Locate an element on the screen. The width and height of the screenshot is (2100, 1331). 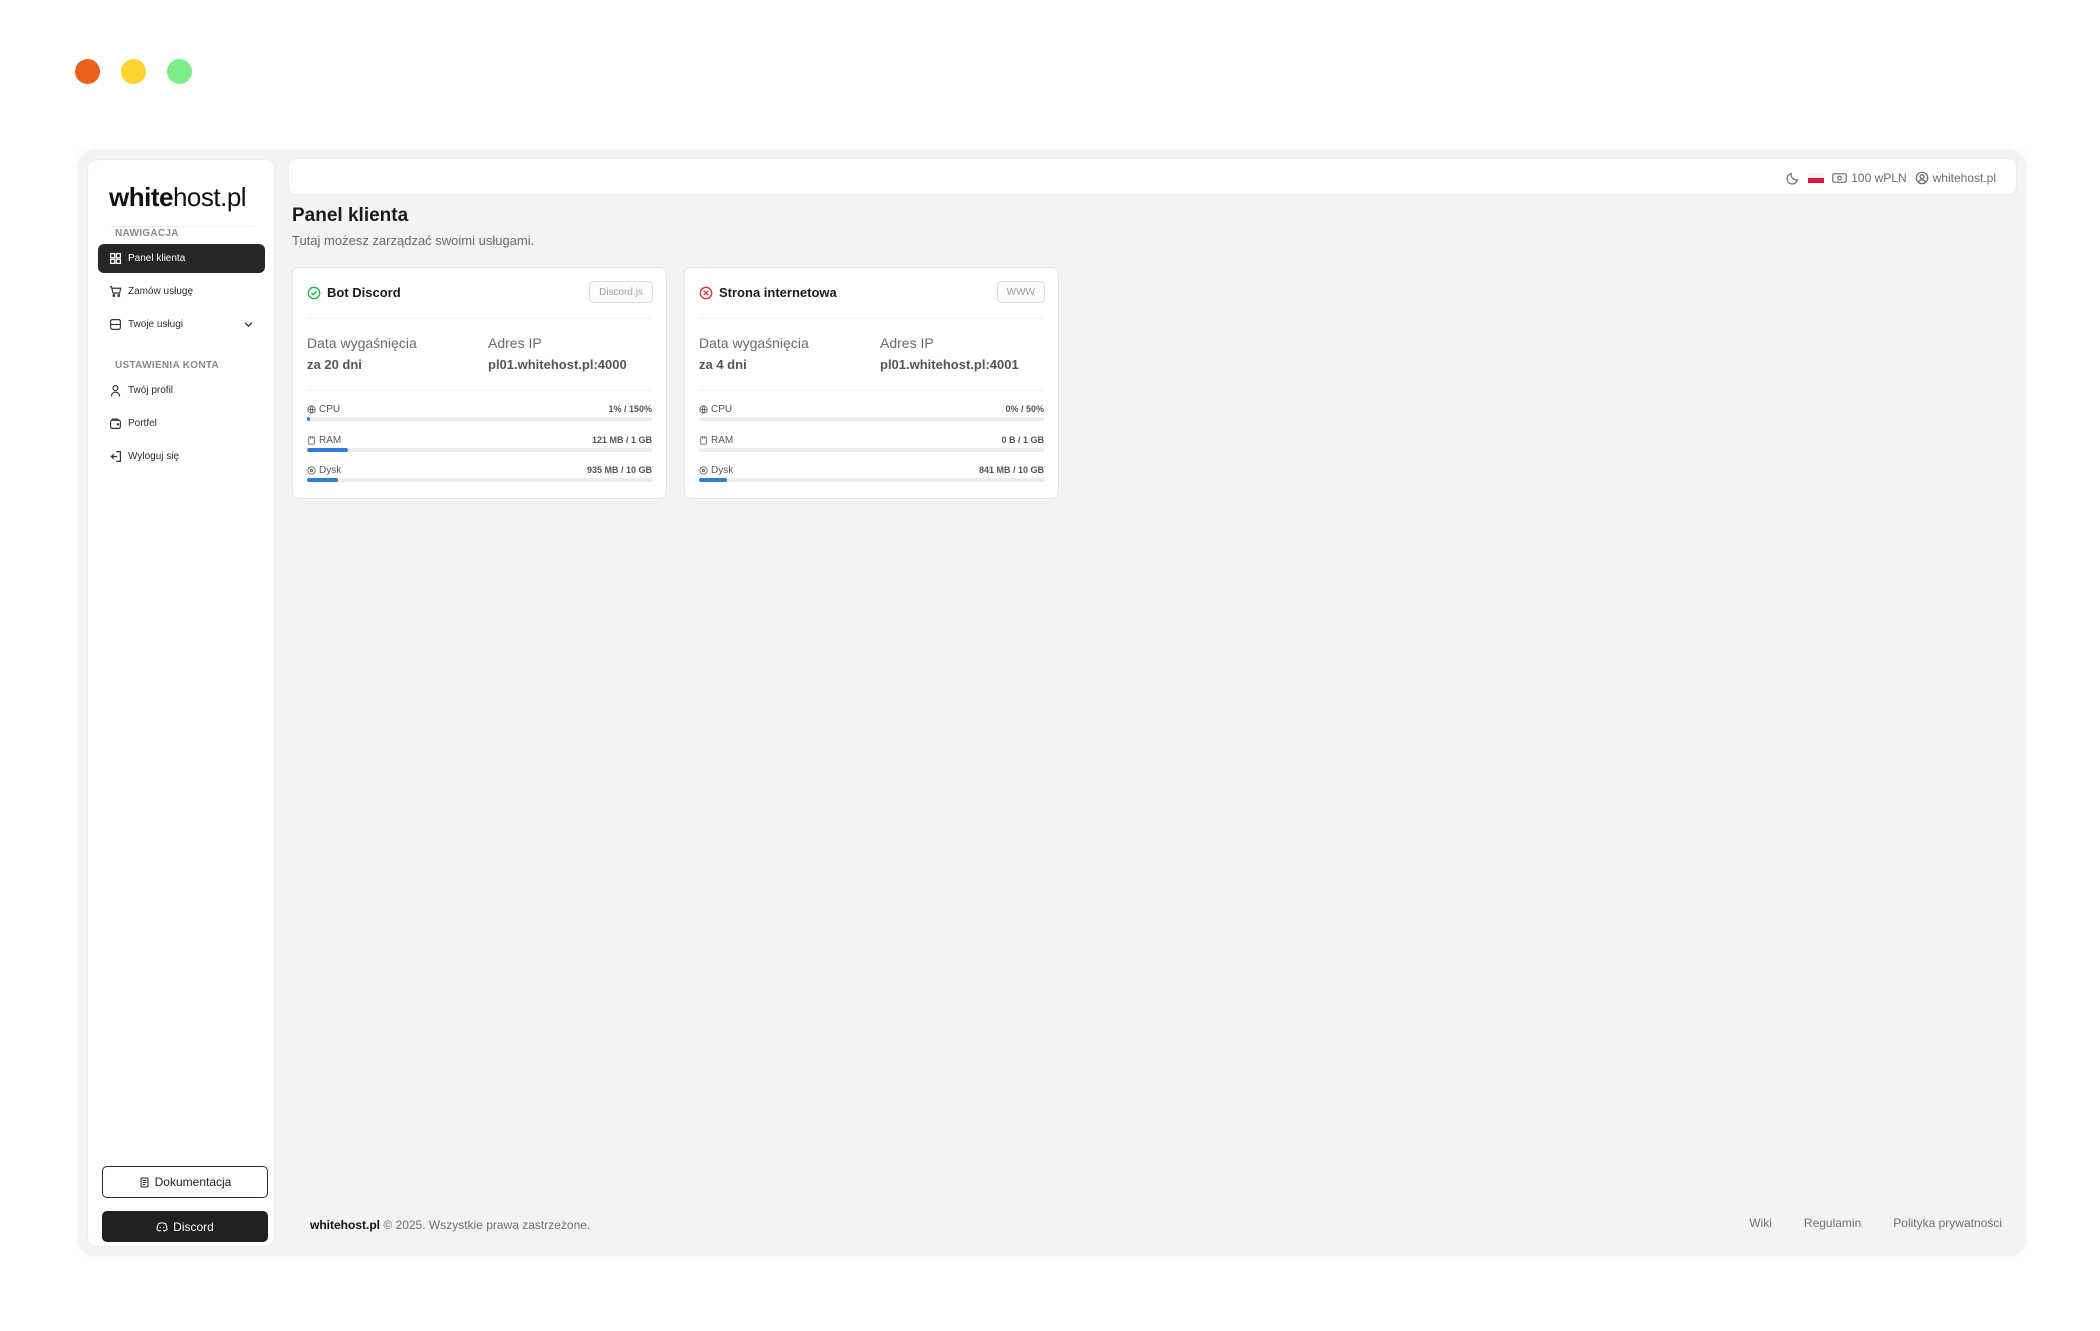
status-offline-icon is located at coordinates (706, 292).